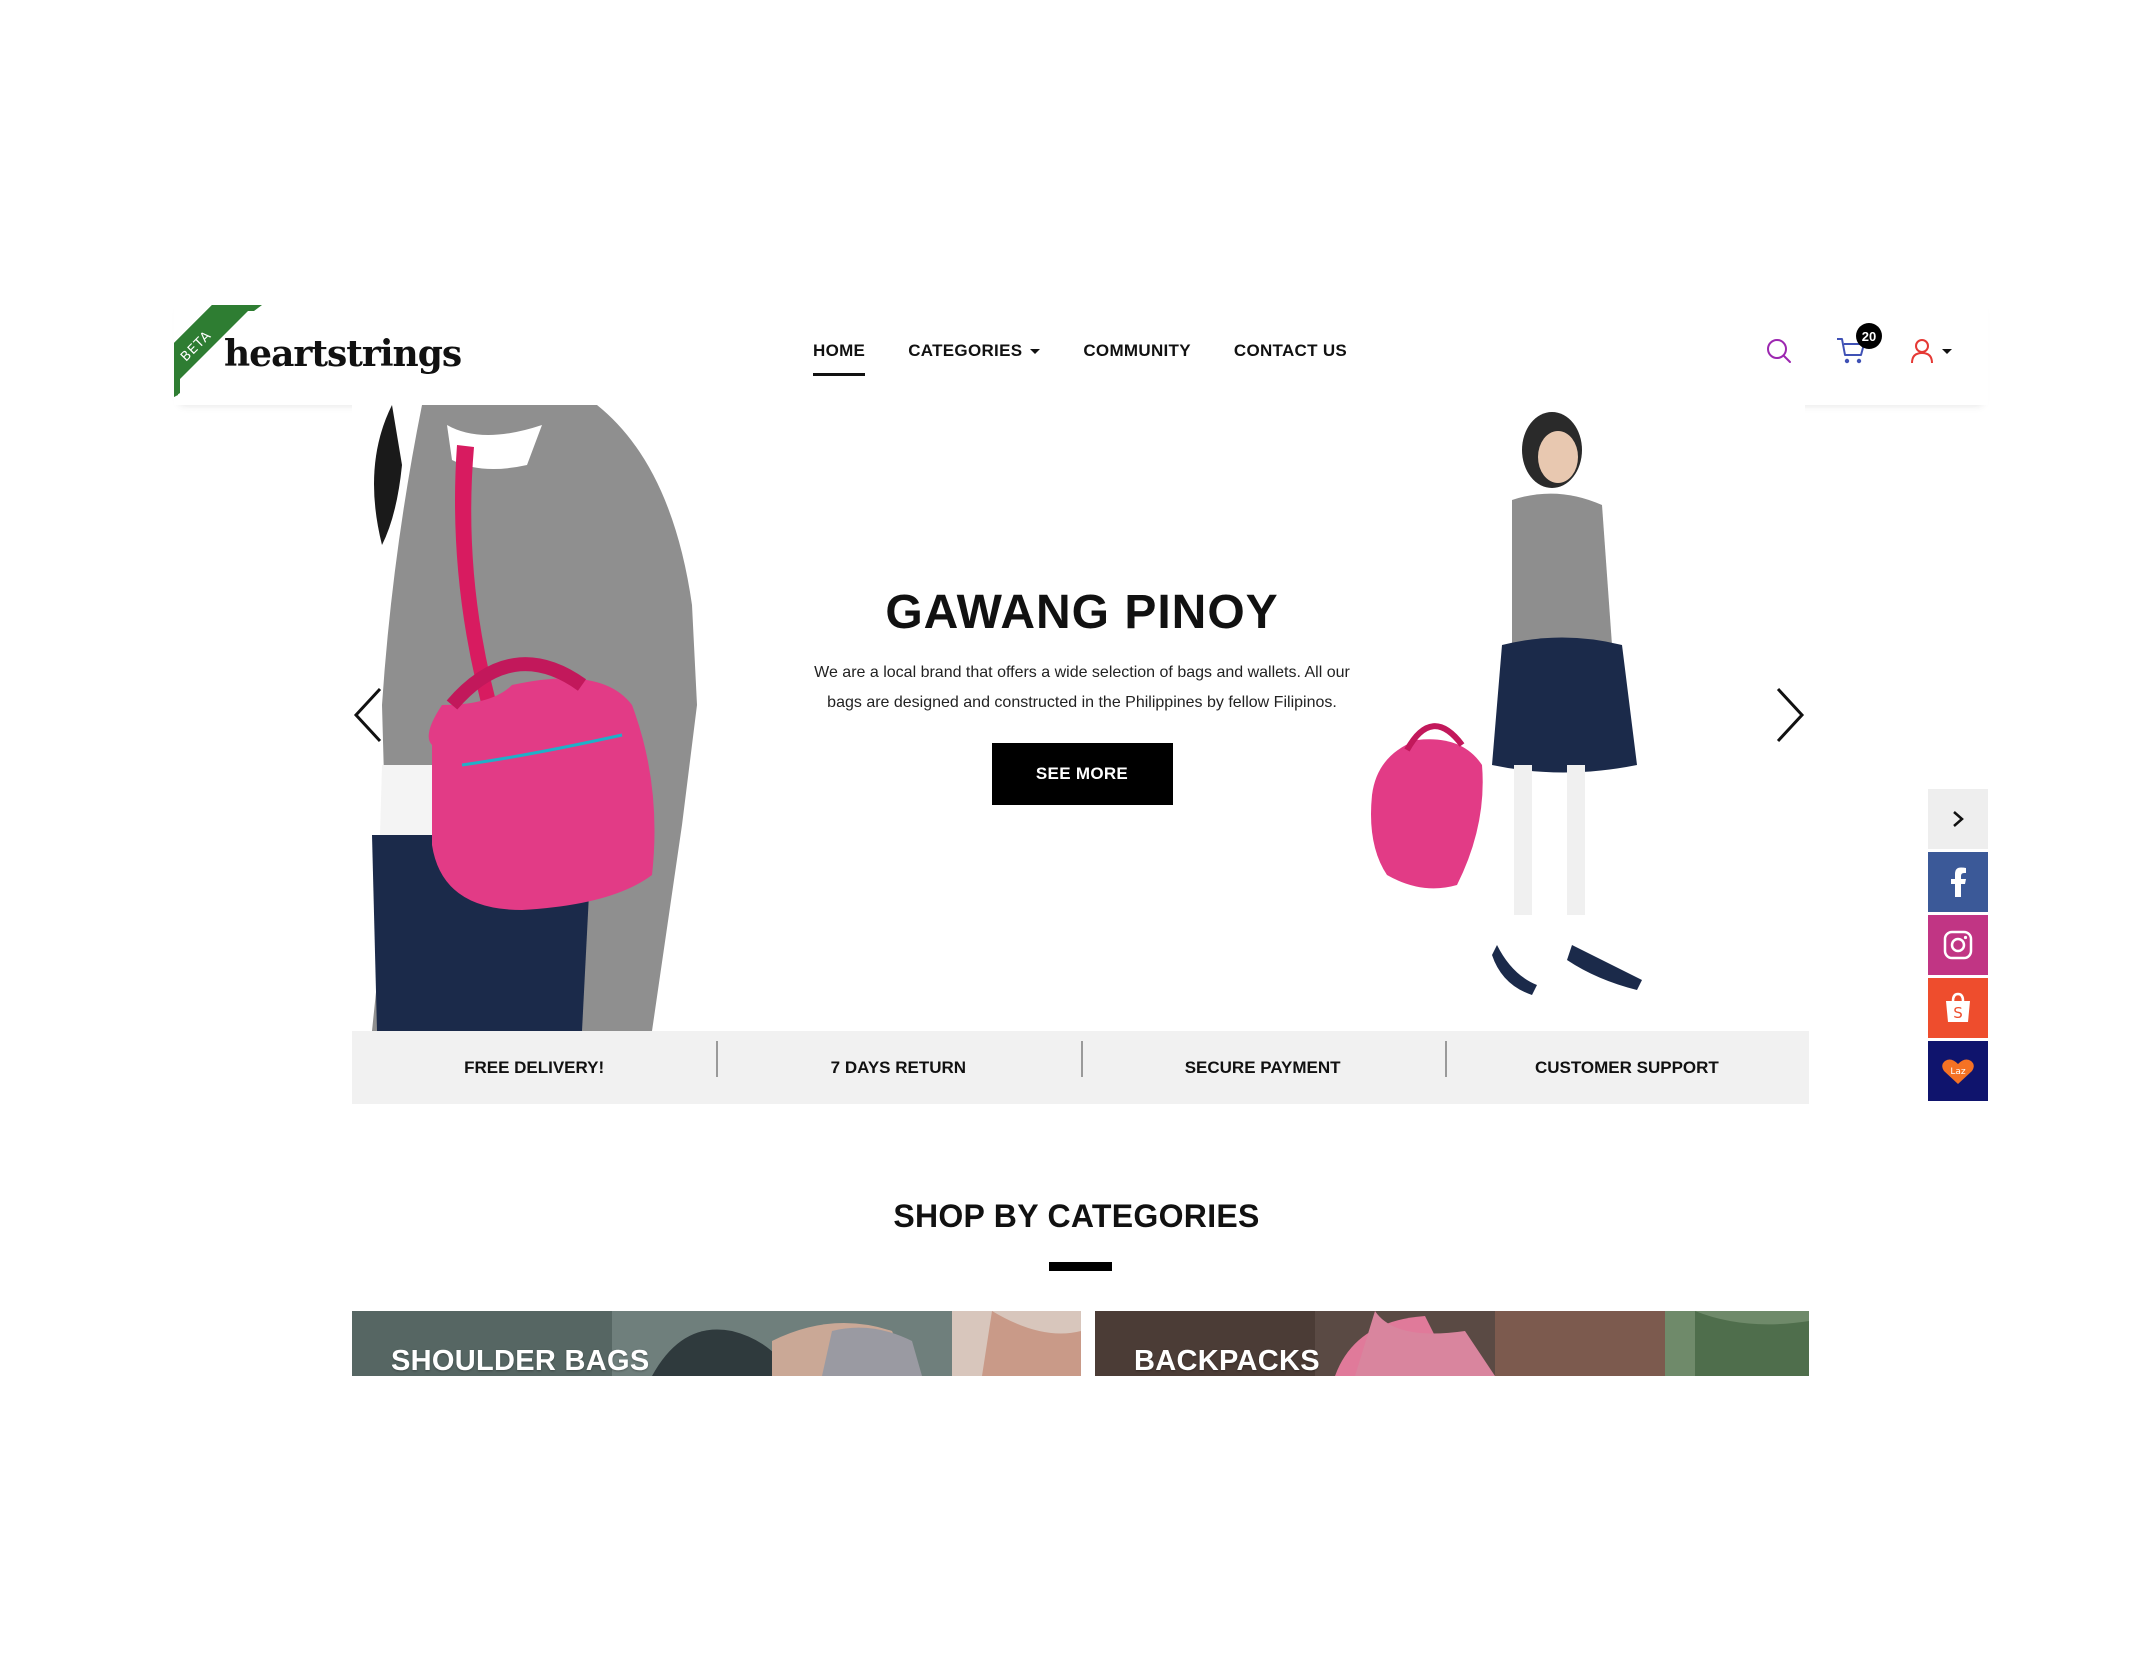 The height and width of the screenshot is (1668, 2153). I want to click on user-caret-down-icon, so click(1947, 351).